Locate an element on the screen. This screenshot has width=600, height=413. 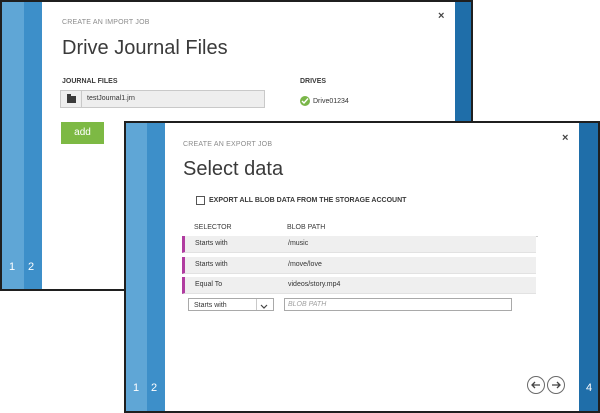
step-4-indicator: 4 is located at coordinates (589, 388).